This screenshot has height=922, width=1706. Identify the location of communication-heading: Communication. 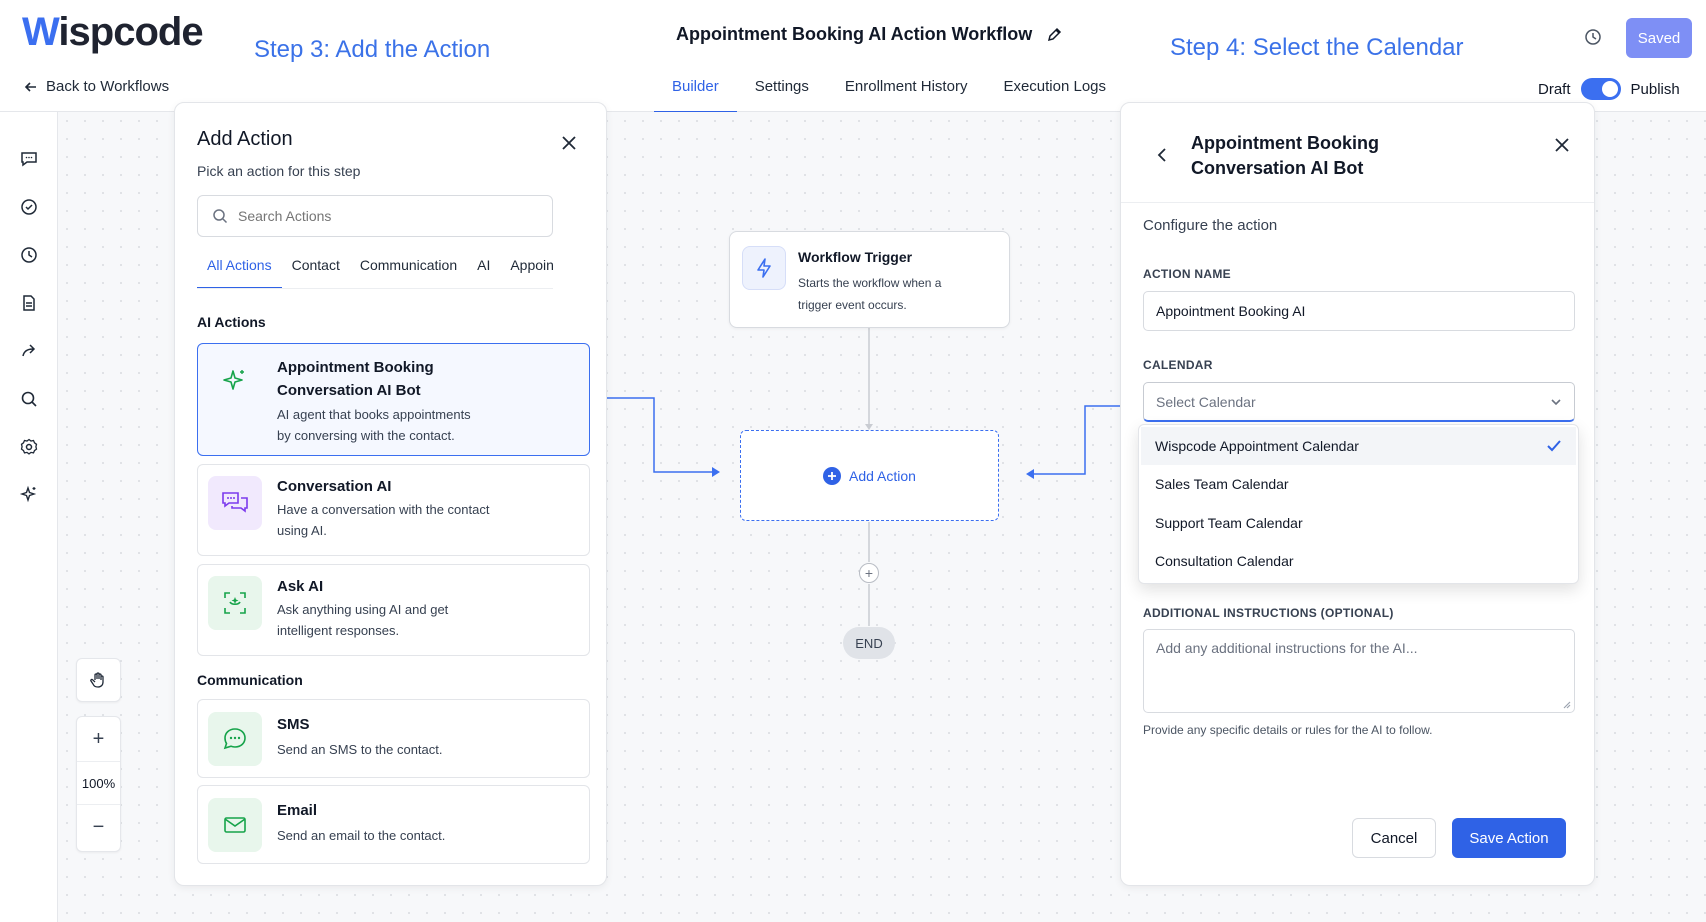
(250, 680).